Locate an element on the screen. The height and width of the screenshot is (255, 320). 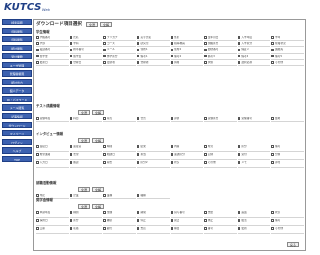
checkbox-item: 停止 is located at coordinates (153, 222).